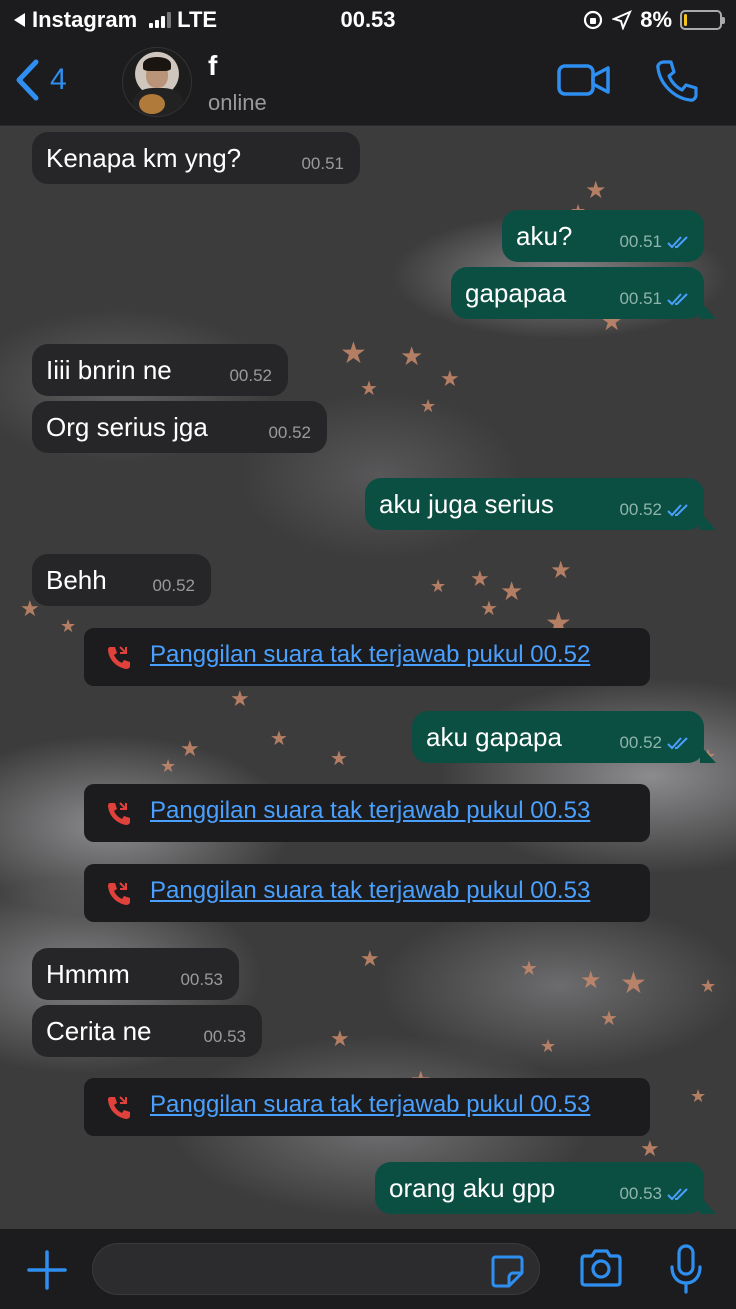  Describe the element at coordinates (58, 79) in the screenshot. I see `unread-count: 4` at that location.